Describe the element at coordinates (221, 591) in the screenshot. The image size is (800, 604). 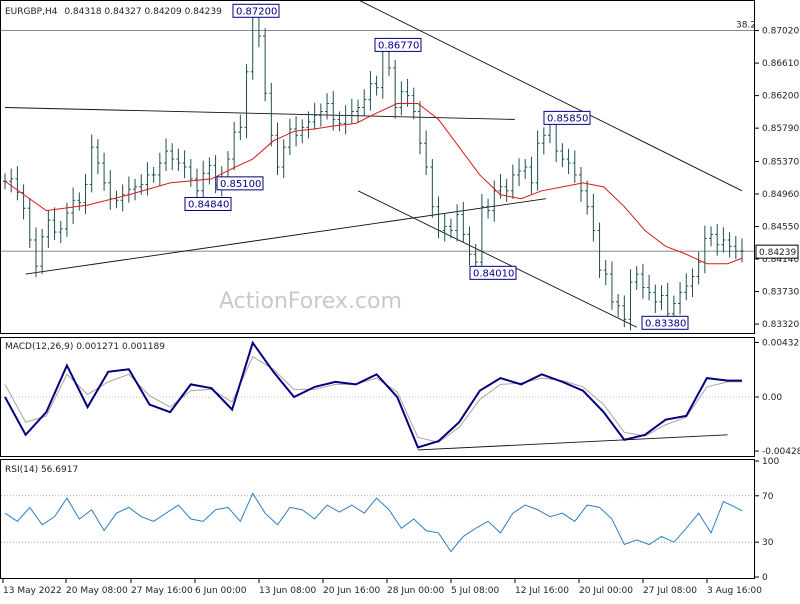
I see `x-tick-label: 6 Jun 00:00` at that location.